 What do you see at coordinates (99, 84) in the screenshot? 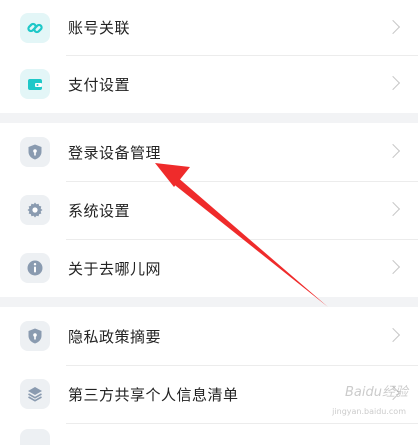
I see `settings-item-label: 支付设置` at bounding box center [99, 84].